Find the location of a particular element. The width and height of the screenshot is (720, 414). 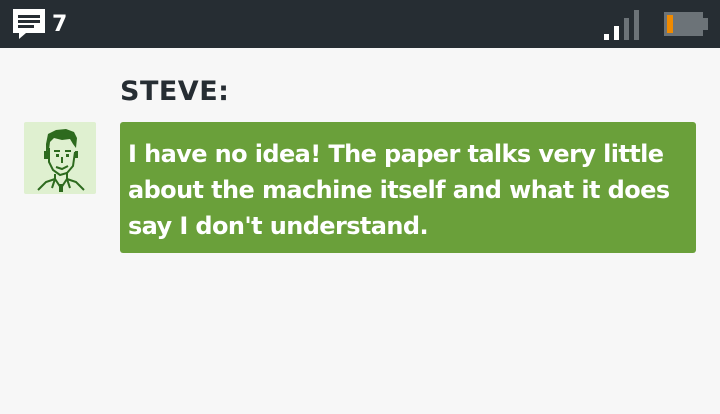

steve-portrait is located at coordinates (60, 158).